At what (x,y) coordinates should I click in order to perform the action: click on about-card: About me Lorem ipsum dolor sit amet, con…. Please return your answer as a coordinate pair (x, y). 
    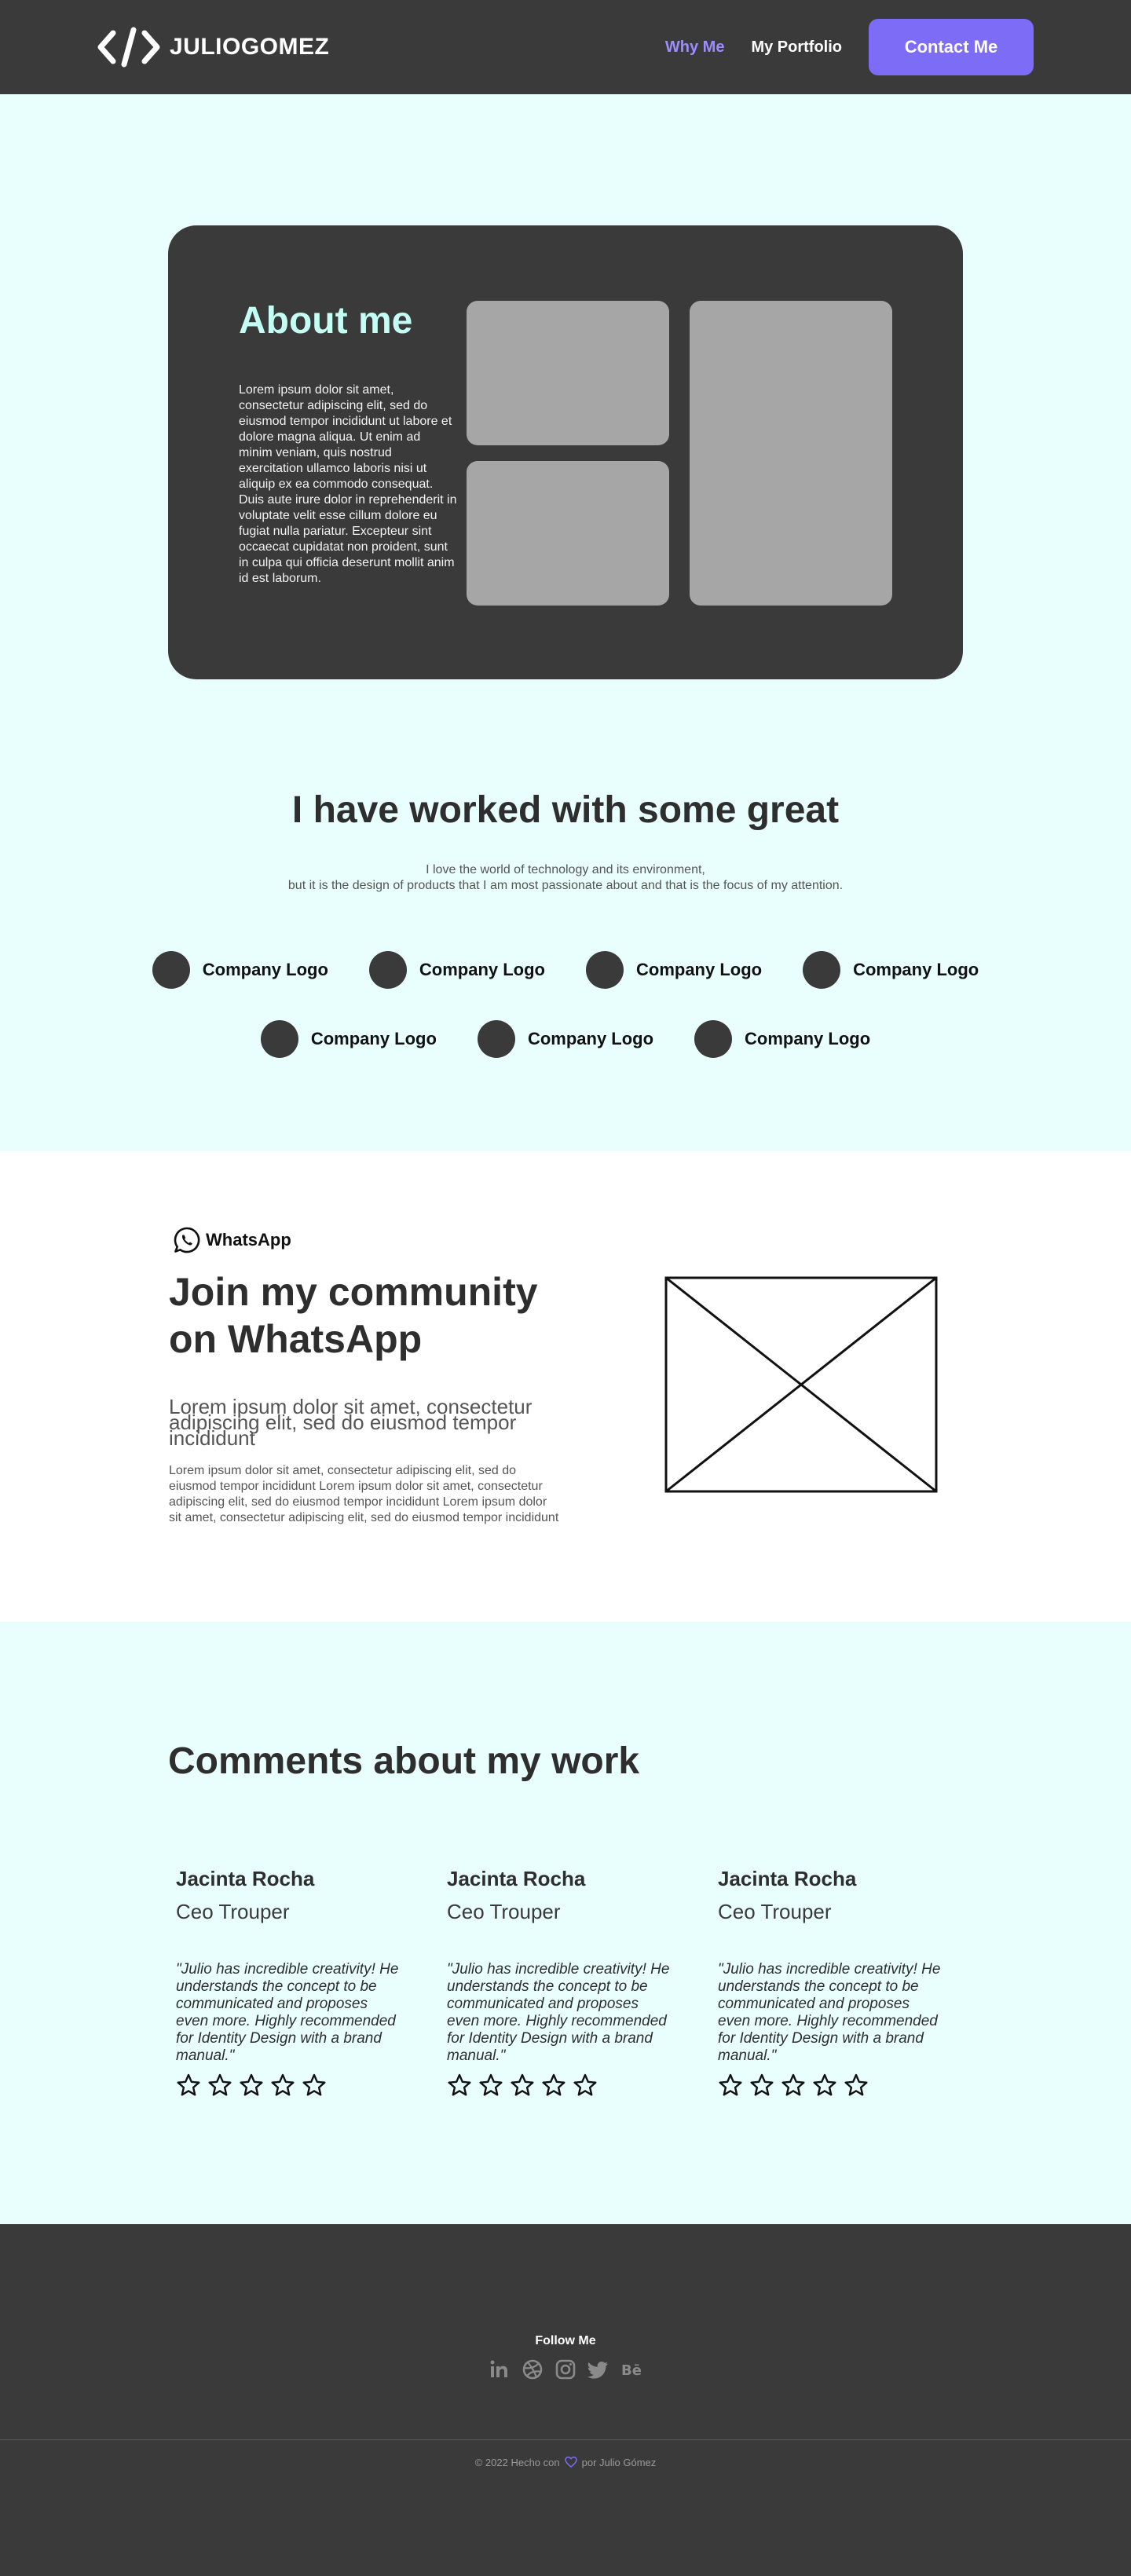
    Looking at the image, I should click on (565, 452).